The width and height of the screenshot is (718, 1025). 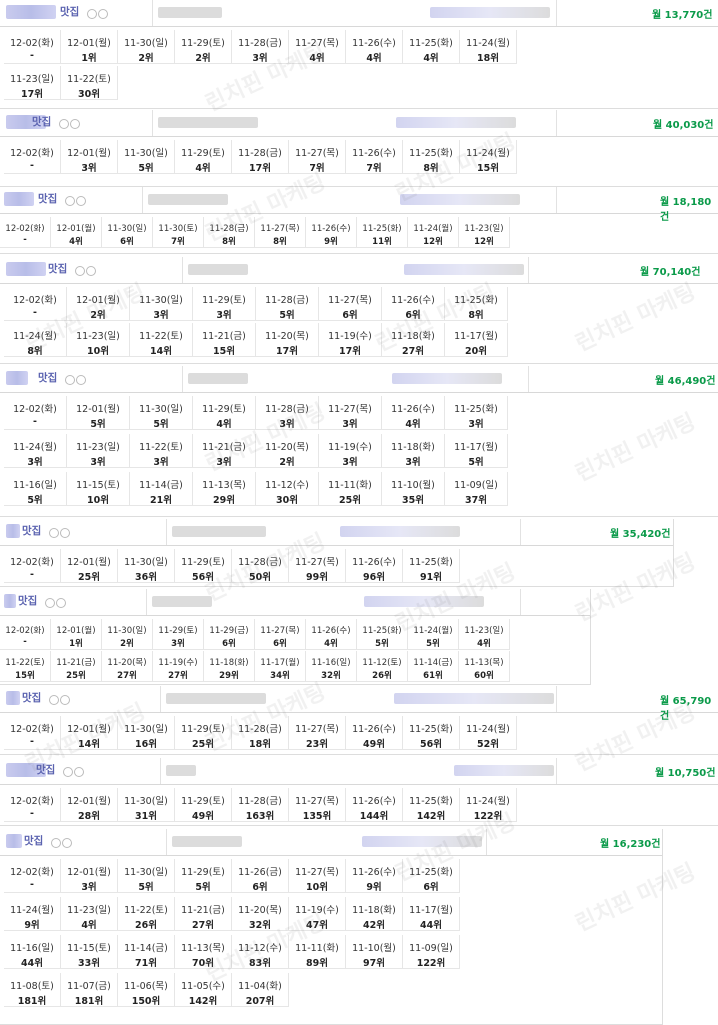 What do you see at coordinates (280, 676) in the screenshot?
I see `rank-value: 34위` at bounding box center [280, 676].